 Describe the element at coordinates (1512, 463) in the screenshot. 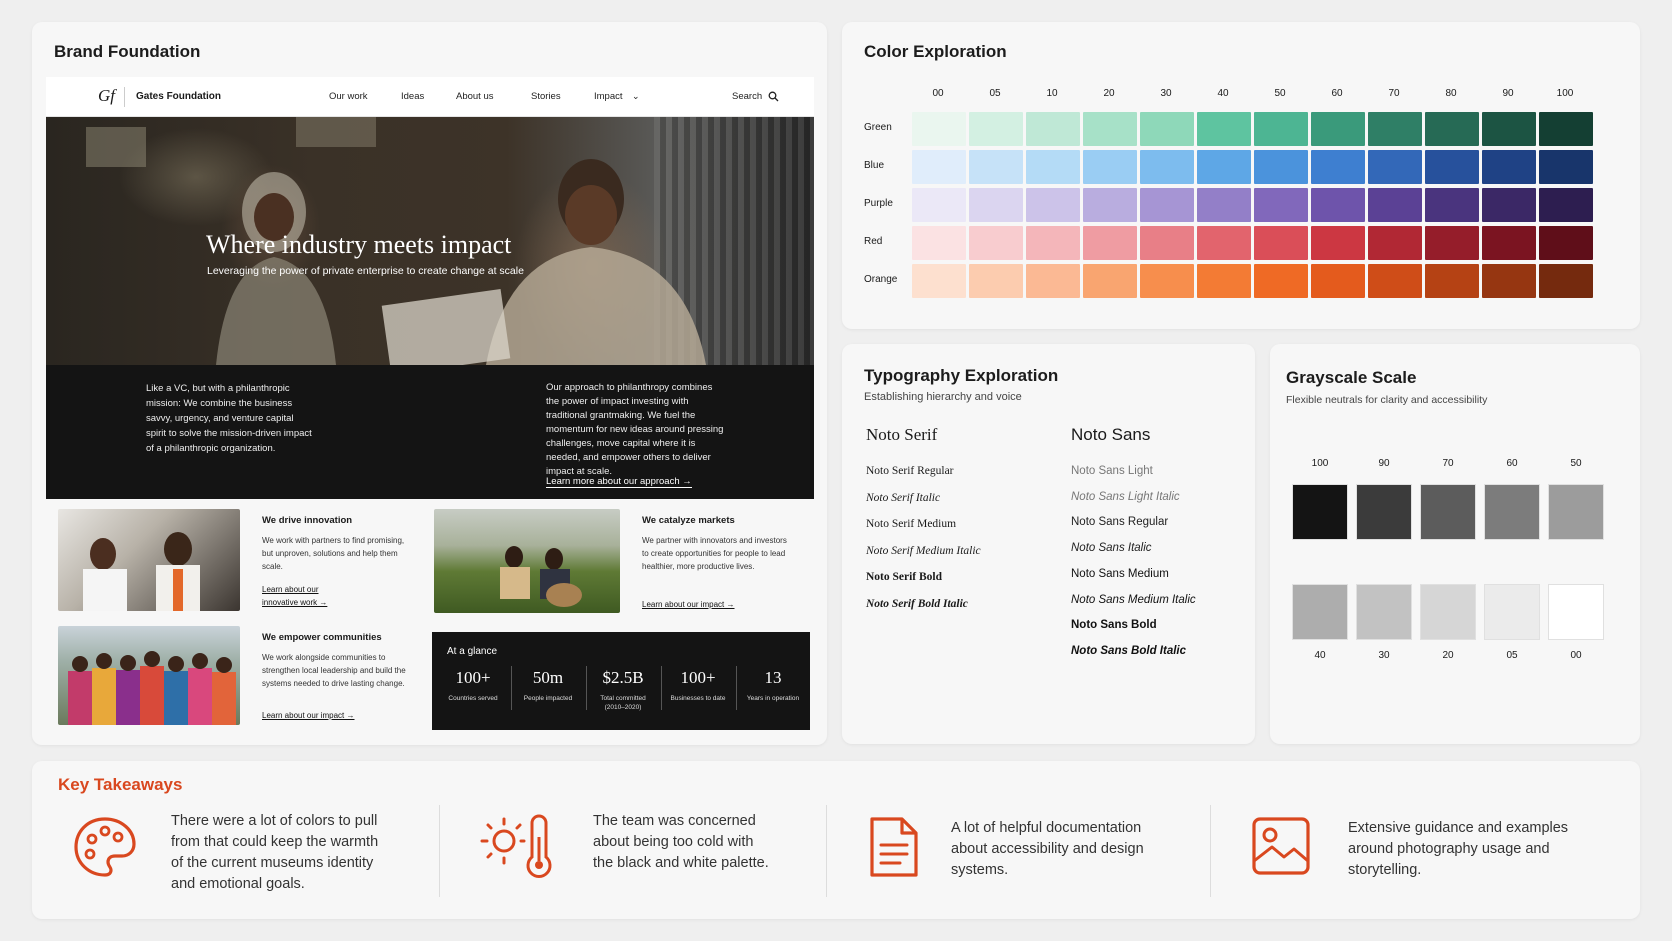

I see `gray-label: 60` at that location.